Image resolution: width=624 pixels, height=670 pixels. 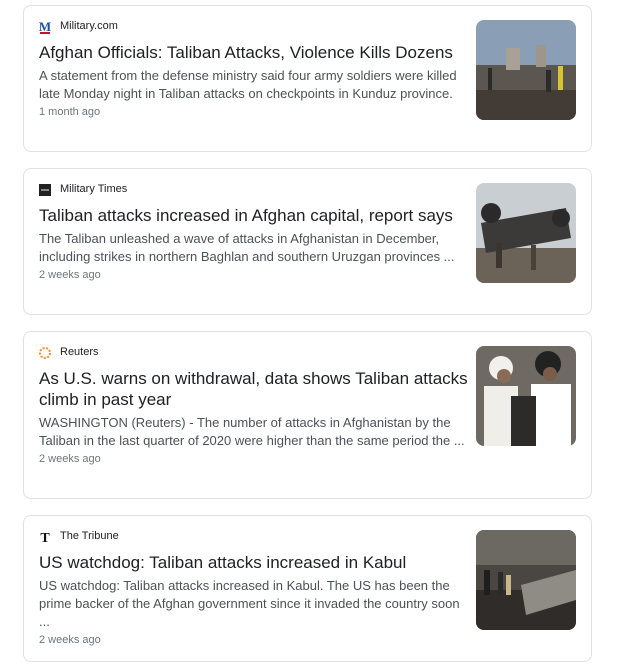 What do you see at coordinates (89, 536) in the screenshot?
I see `source-name: The Tribune` at bounding box center [89, 536].